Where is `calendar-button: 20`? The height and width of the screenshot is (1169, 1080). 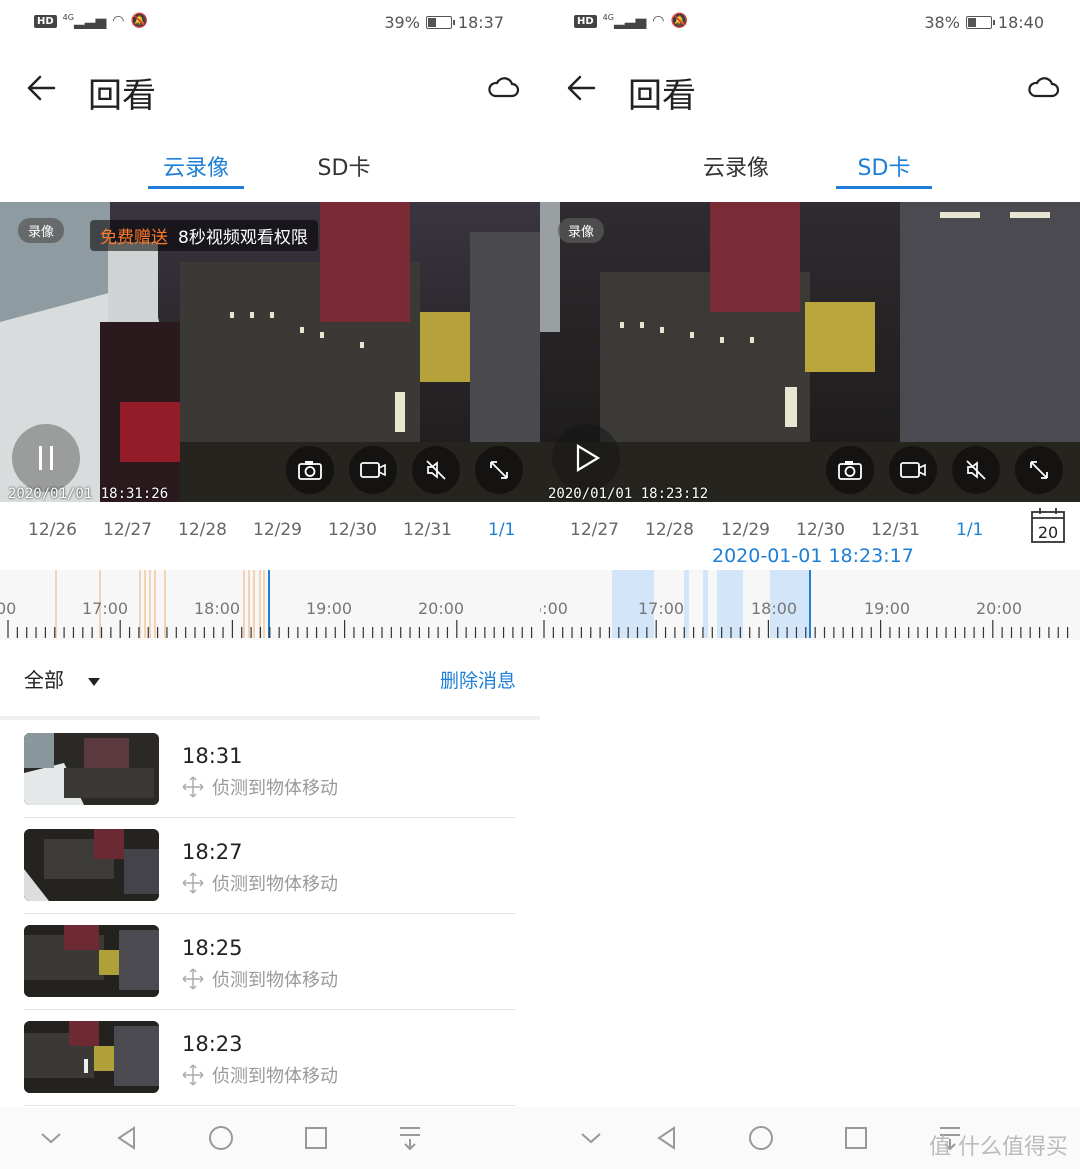 calendar-button: 20 is located at coordinates (1048, 525).